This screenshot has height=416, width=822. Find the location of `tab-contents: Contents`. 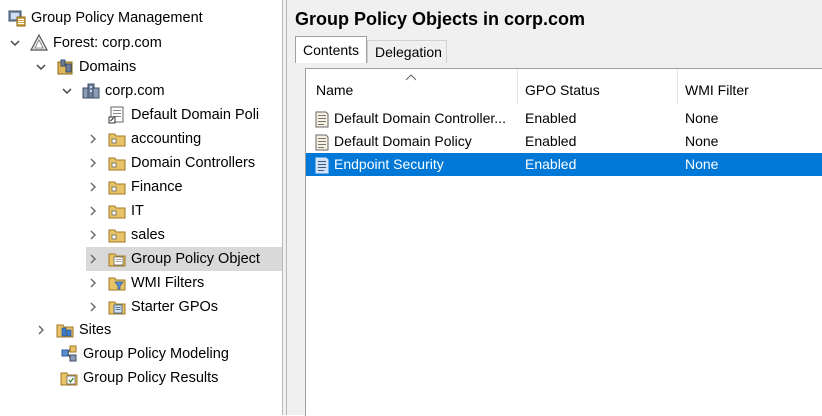

tab-contents: Contents is located at coordinates (331, 49).